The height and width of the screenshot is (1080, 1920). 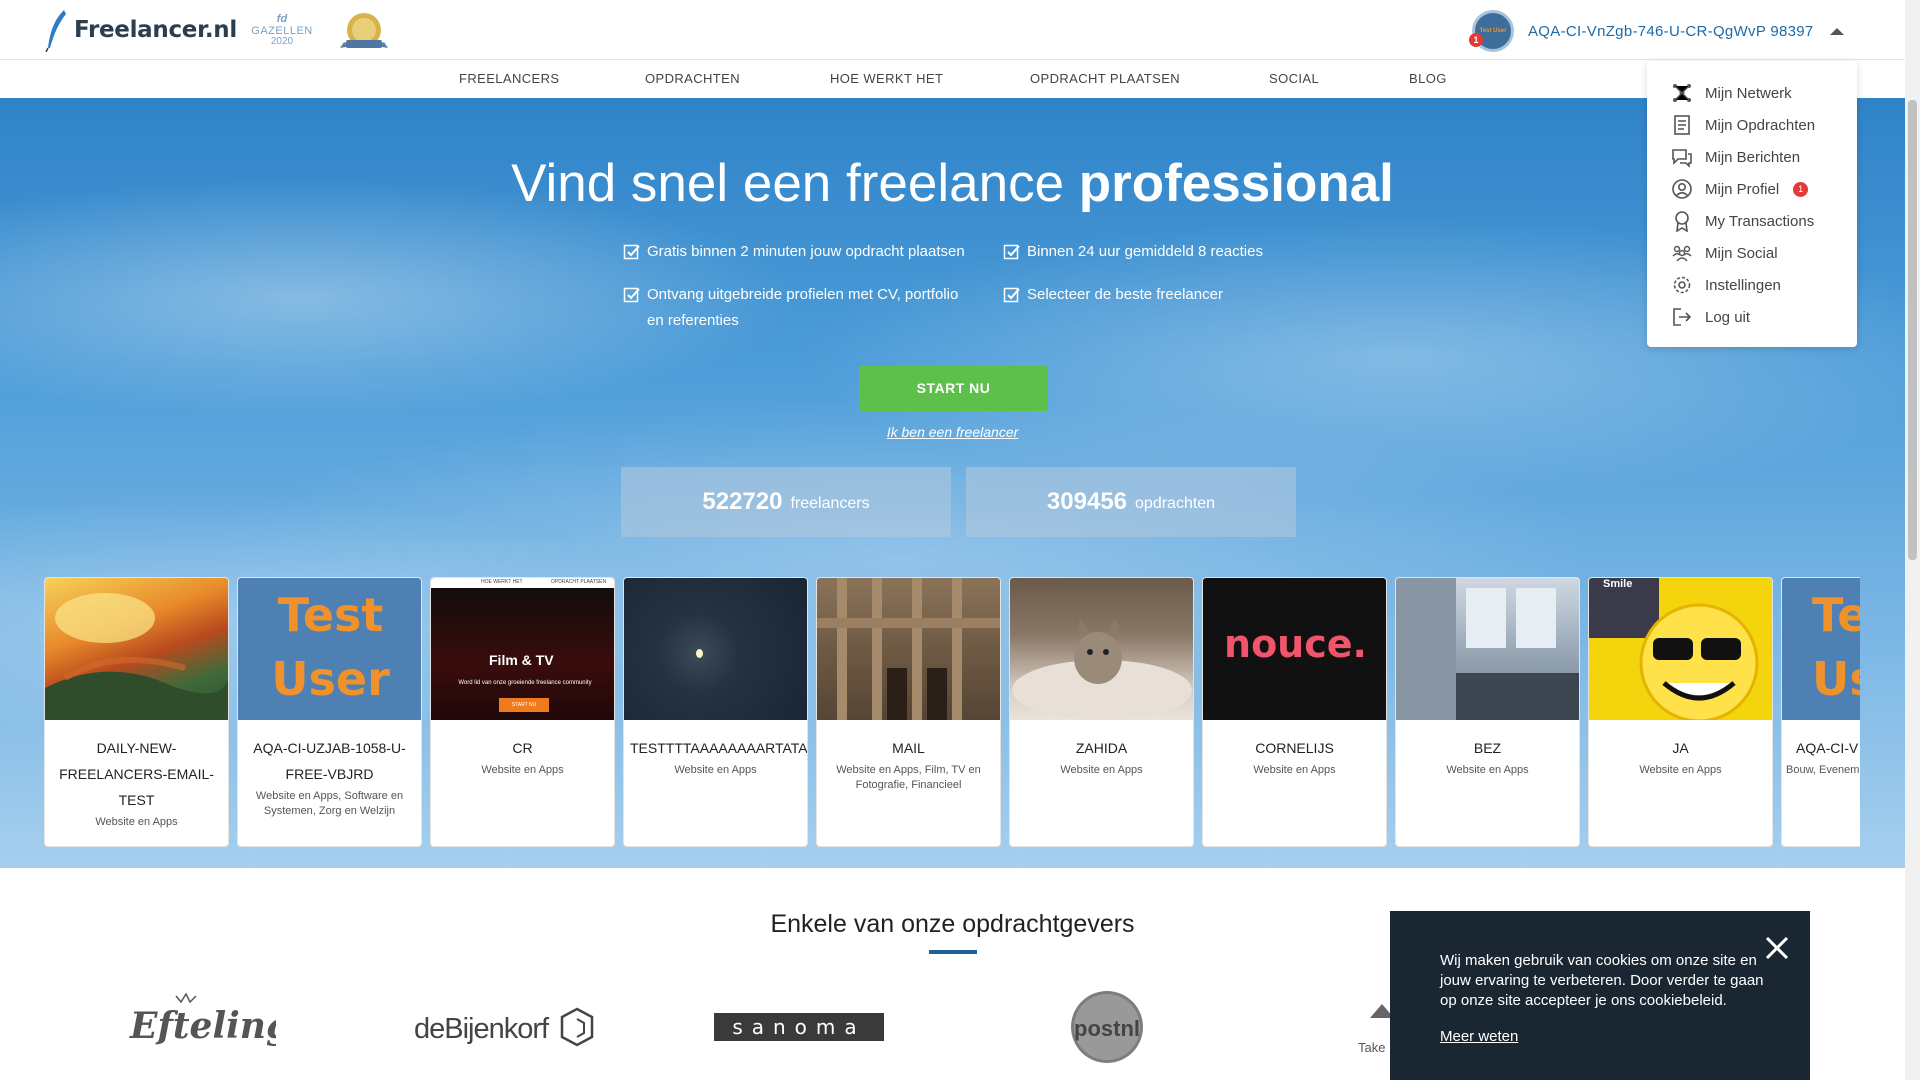 I want to click on nav-blog: BLOG, so click(x=1428, y=78).